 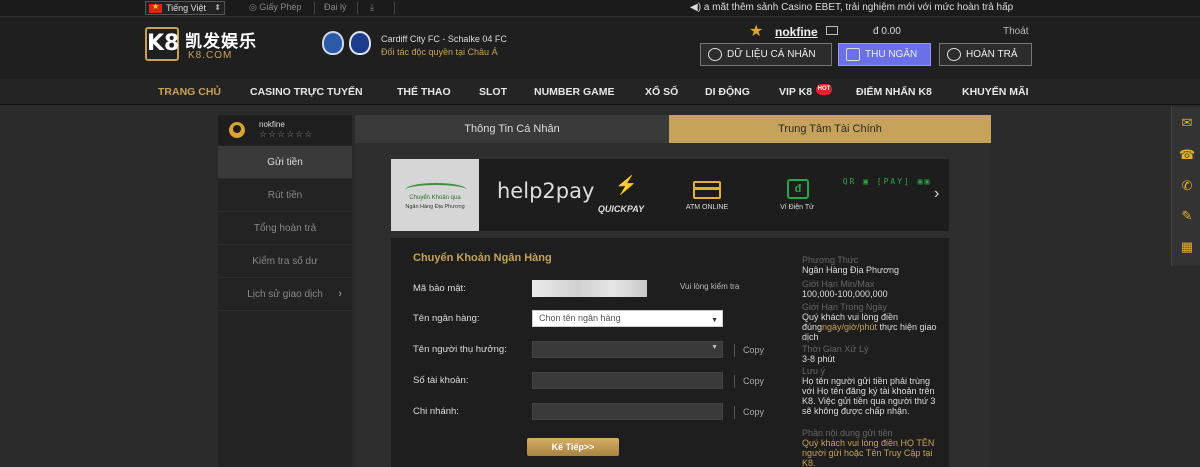 I want to click on tab-bar: Thông Tin Cá Nhân Trung Tâm Tài Chính, so click(x=673, y=129).